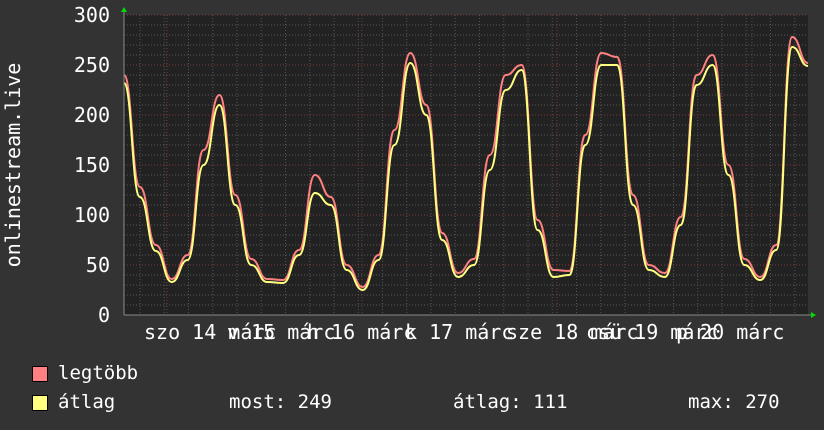 This screenshot has width=824, height=430. I want to click on y-tick-label: 200, so click(92, 115).